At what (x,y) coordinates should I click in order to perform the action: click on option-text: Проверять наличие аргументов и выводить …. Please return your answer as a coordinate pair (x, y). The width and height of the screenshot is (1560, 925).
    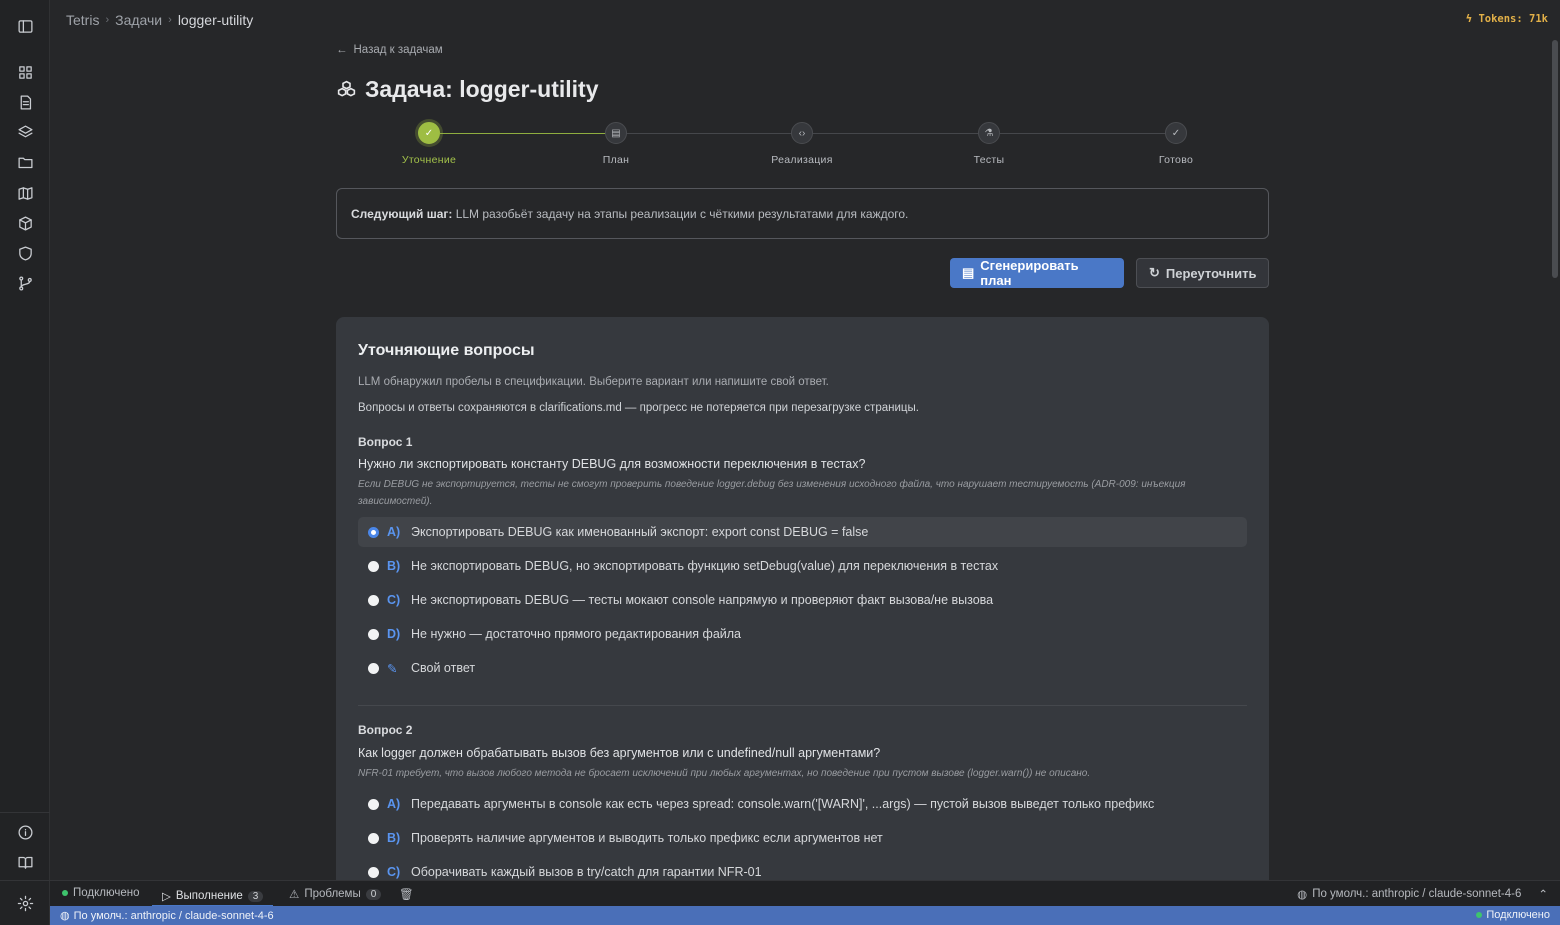
    Looking at the image, I should click on (647, 838).